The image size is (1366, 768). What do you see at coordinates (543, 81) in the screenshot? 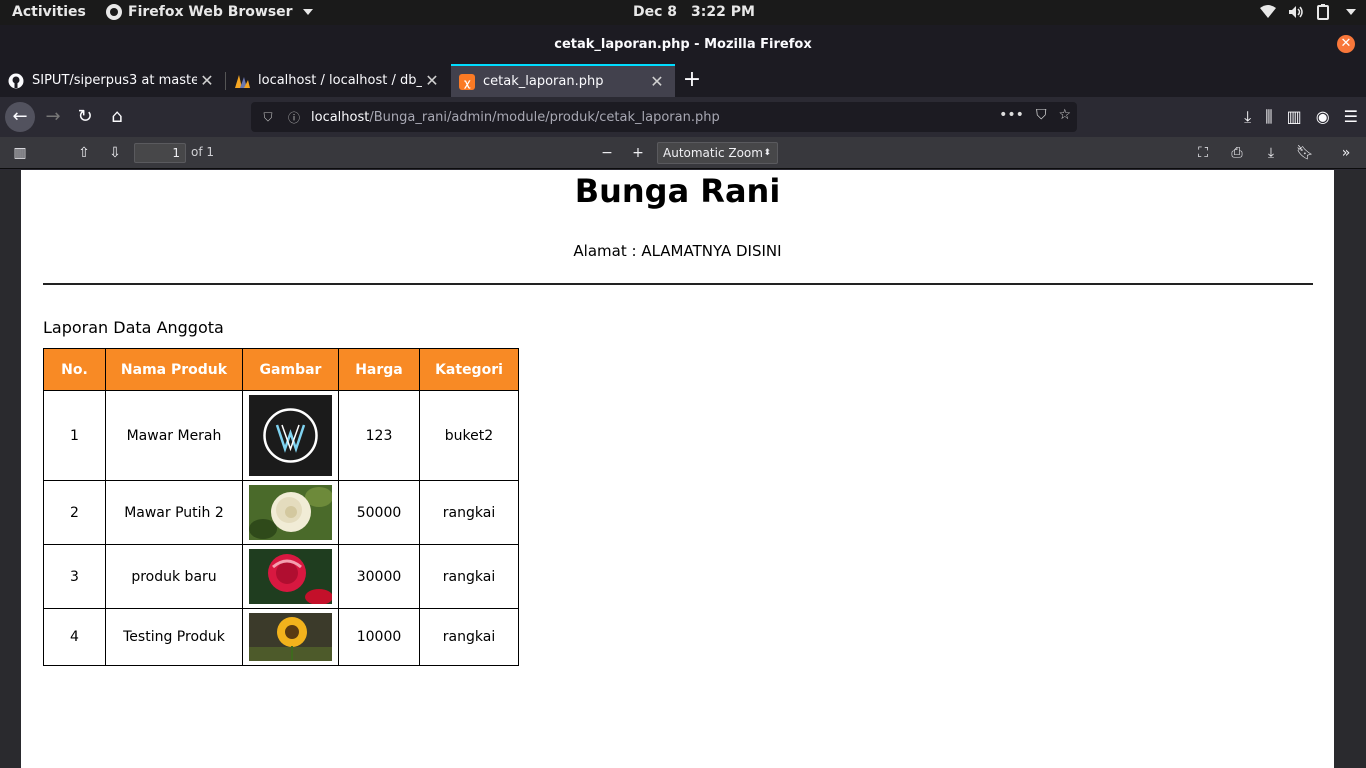
I see `tab-label: cetak_laporan.php` at bounding box center [543, 81].